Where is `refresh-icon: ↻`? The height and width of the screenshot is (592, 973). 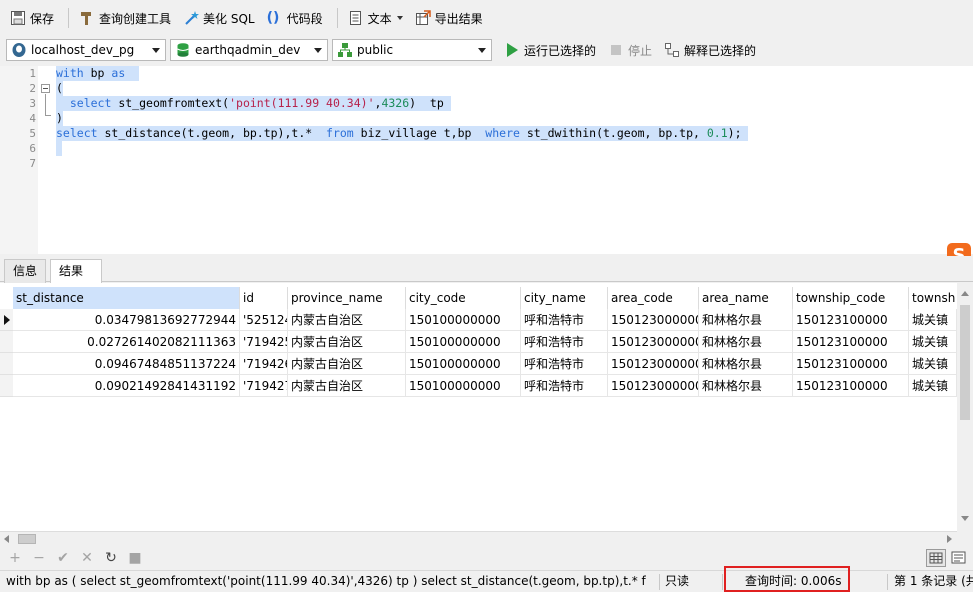 refresh-icon: ↻ is located at coordinates (111, 558).